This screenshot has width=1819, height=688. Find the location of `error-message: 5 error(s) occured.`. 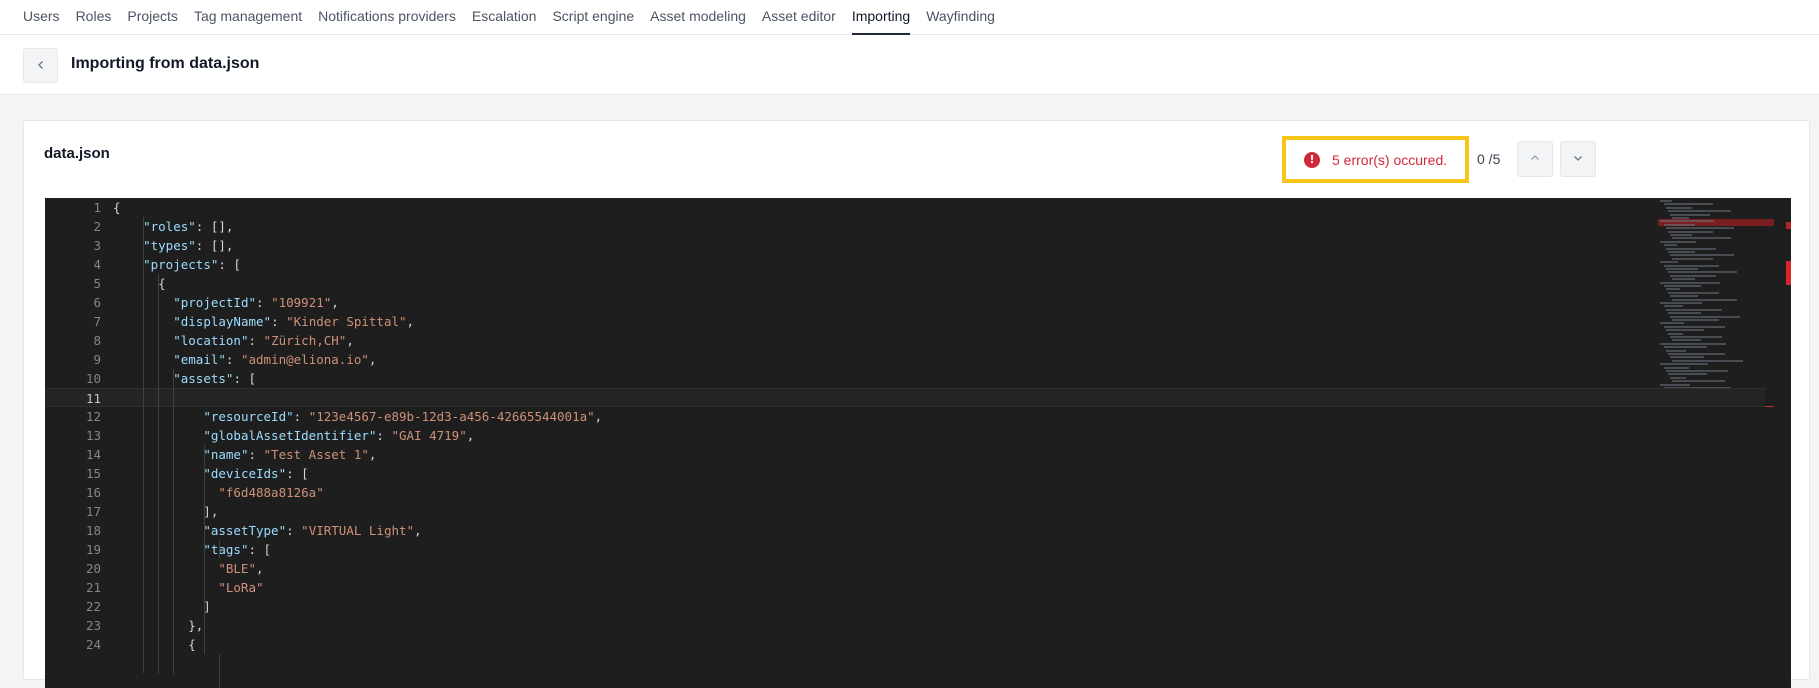

error-message: 5 error(s) occured. is located at coordinates (1390, 159).